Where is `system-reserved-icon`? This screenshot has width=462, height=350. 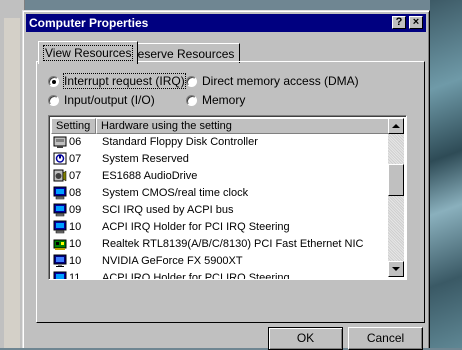 system-reserved-icon is located at coordinates (60, 159).